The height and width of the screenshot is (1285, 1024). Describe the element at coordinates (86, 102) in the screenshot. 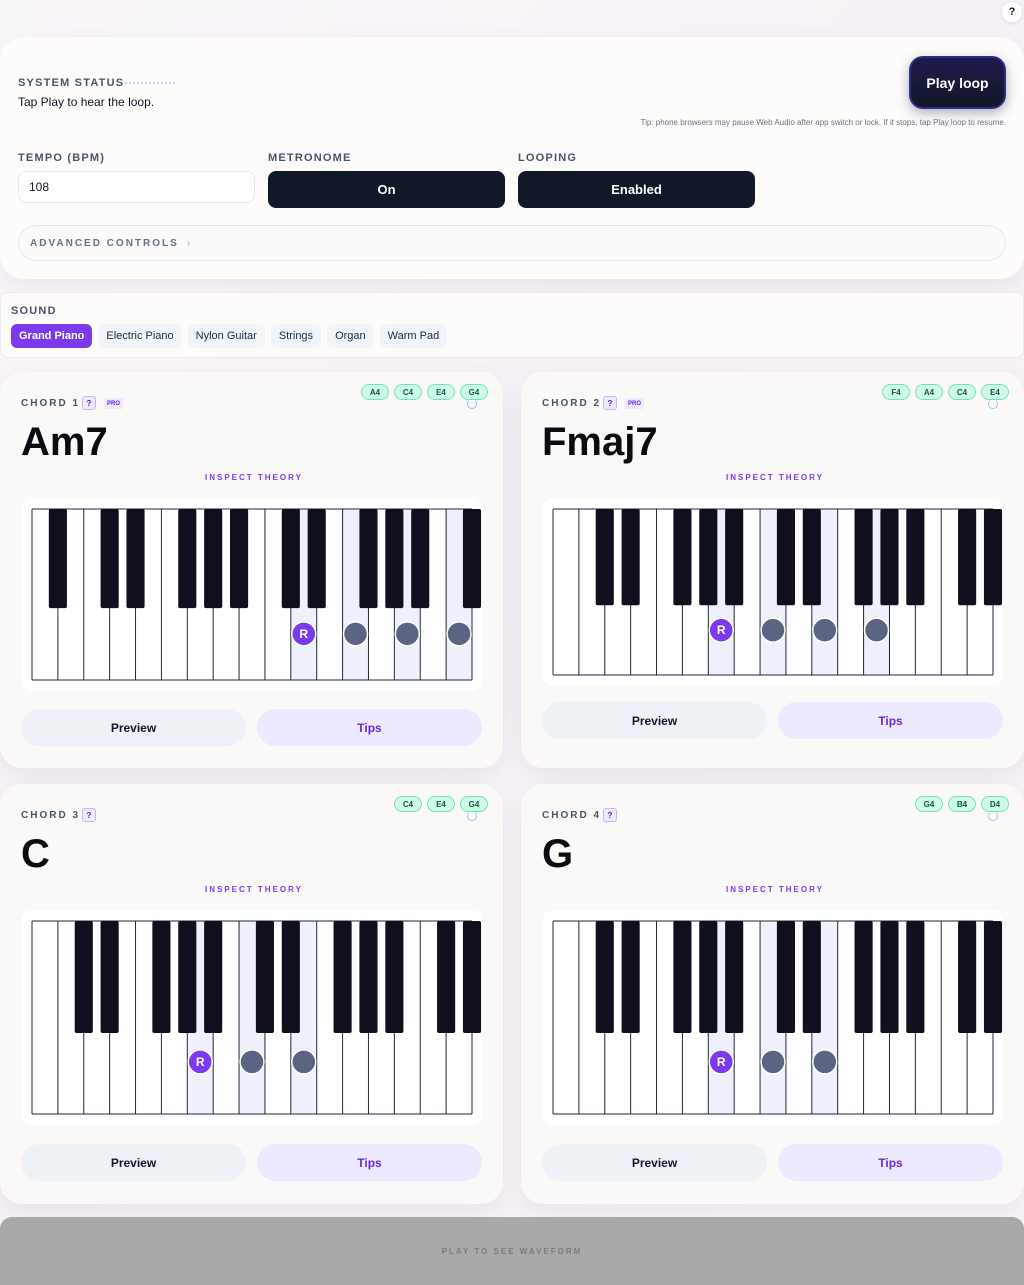

I see `status-message: Tap Play to hear the loop.` at that location.